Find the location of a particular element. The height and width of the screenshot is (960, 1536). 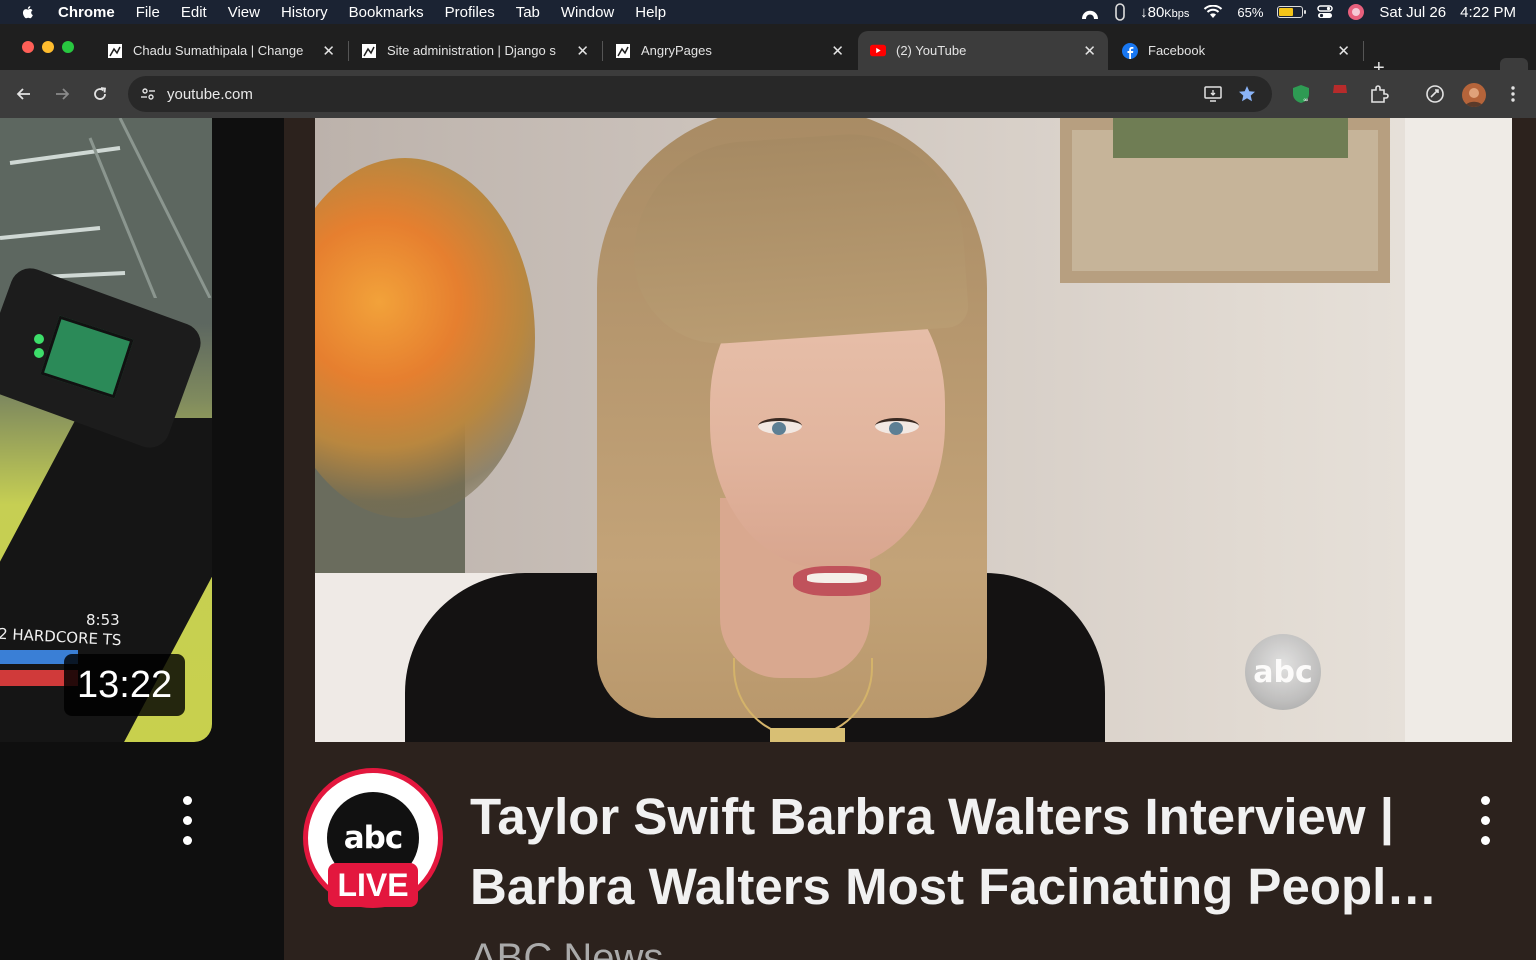

tab-site-administration: Site administration | Django s ✕ is located at coordinates (475, 50).